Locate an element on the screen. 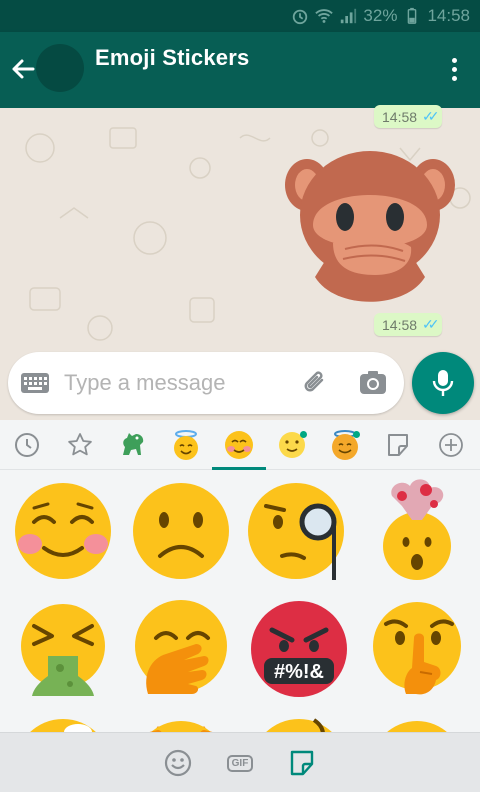 The image size is (480, 792). camera-icon is located at coordinates (373, 383).